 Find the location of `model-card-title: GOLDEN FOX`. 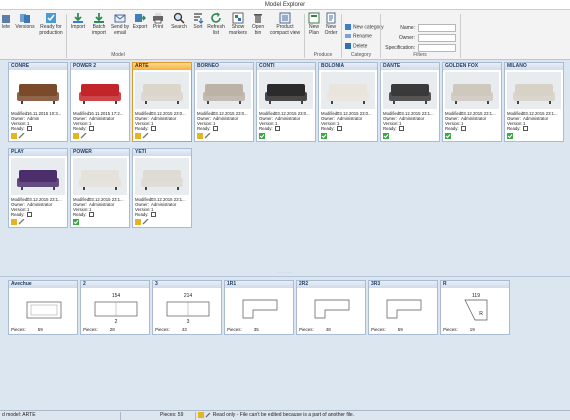

model-card-title: GOLDEN FOX is located at coordinates (472, 66).